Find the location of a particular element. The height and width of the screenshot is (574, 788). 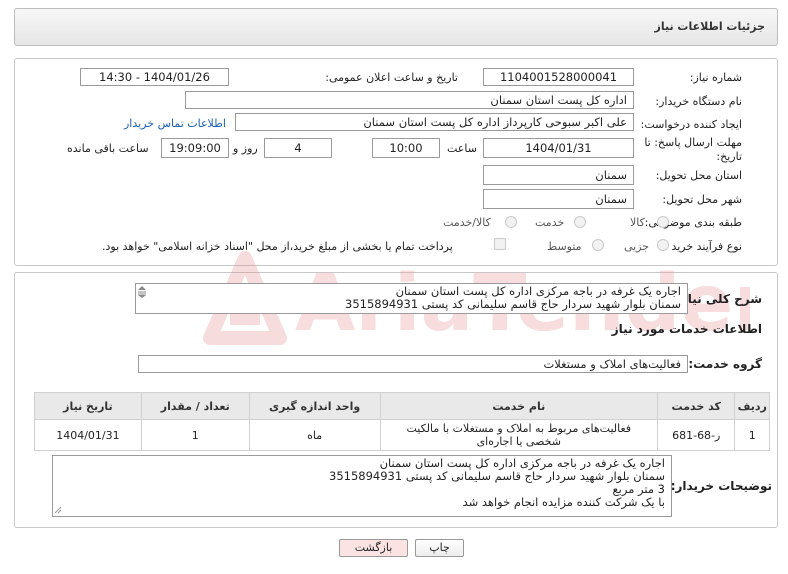

buyer-org-field: اداره کل پست استان سمنان is located at coordinates (409, 100).